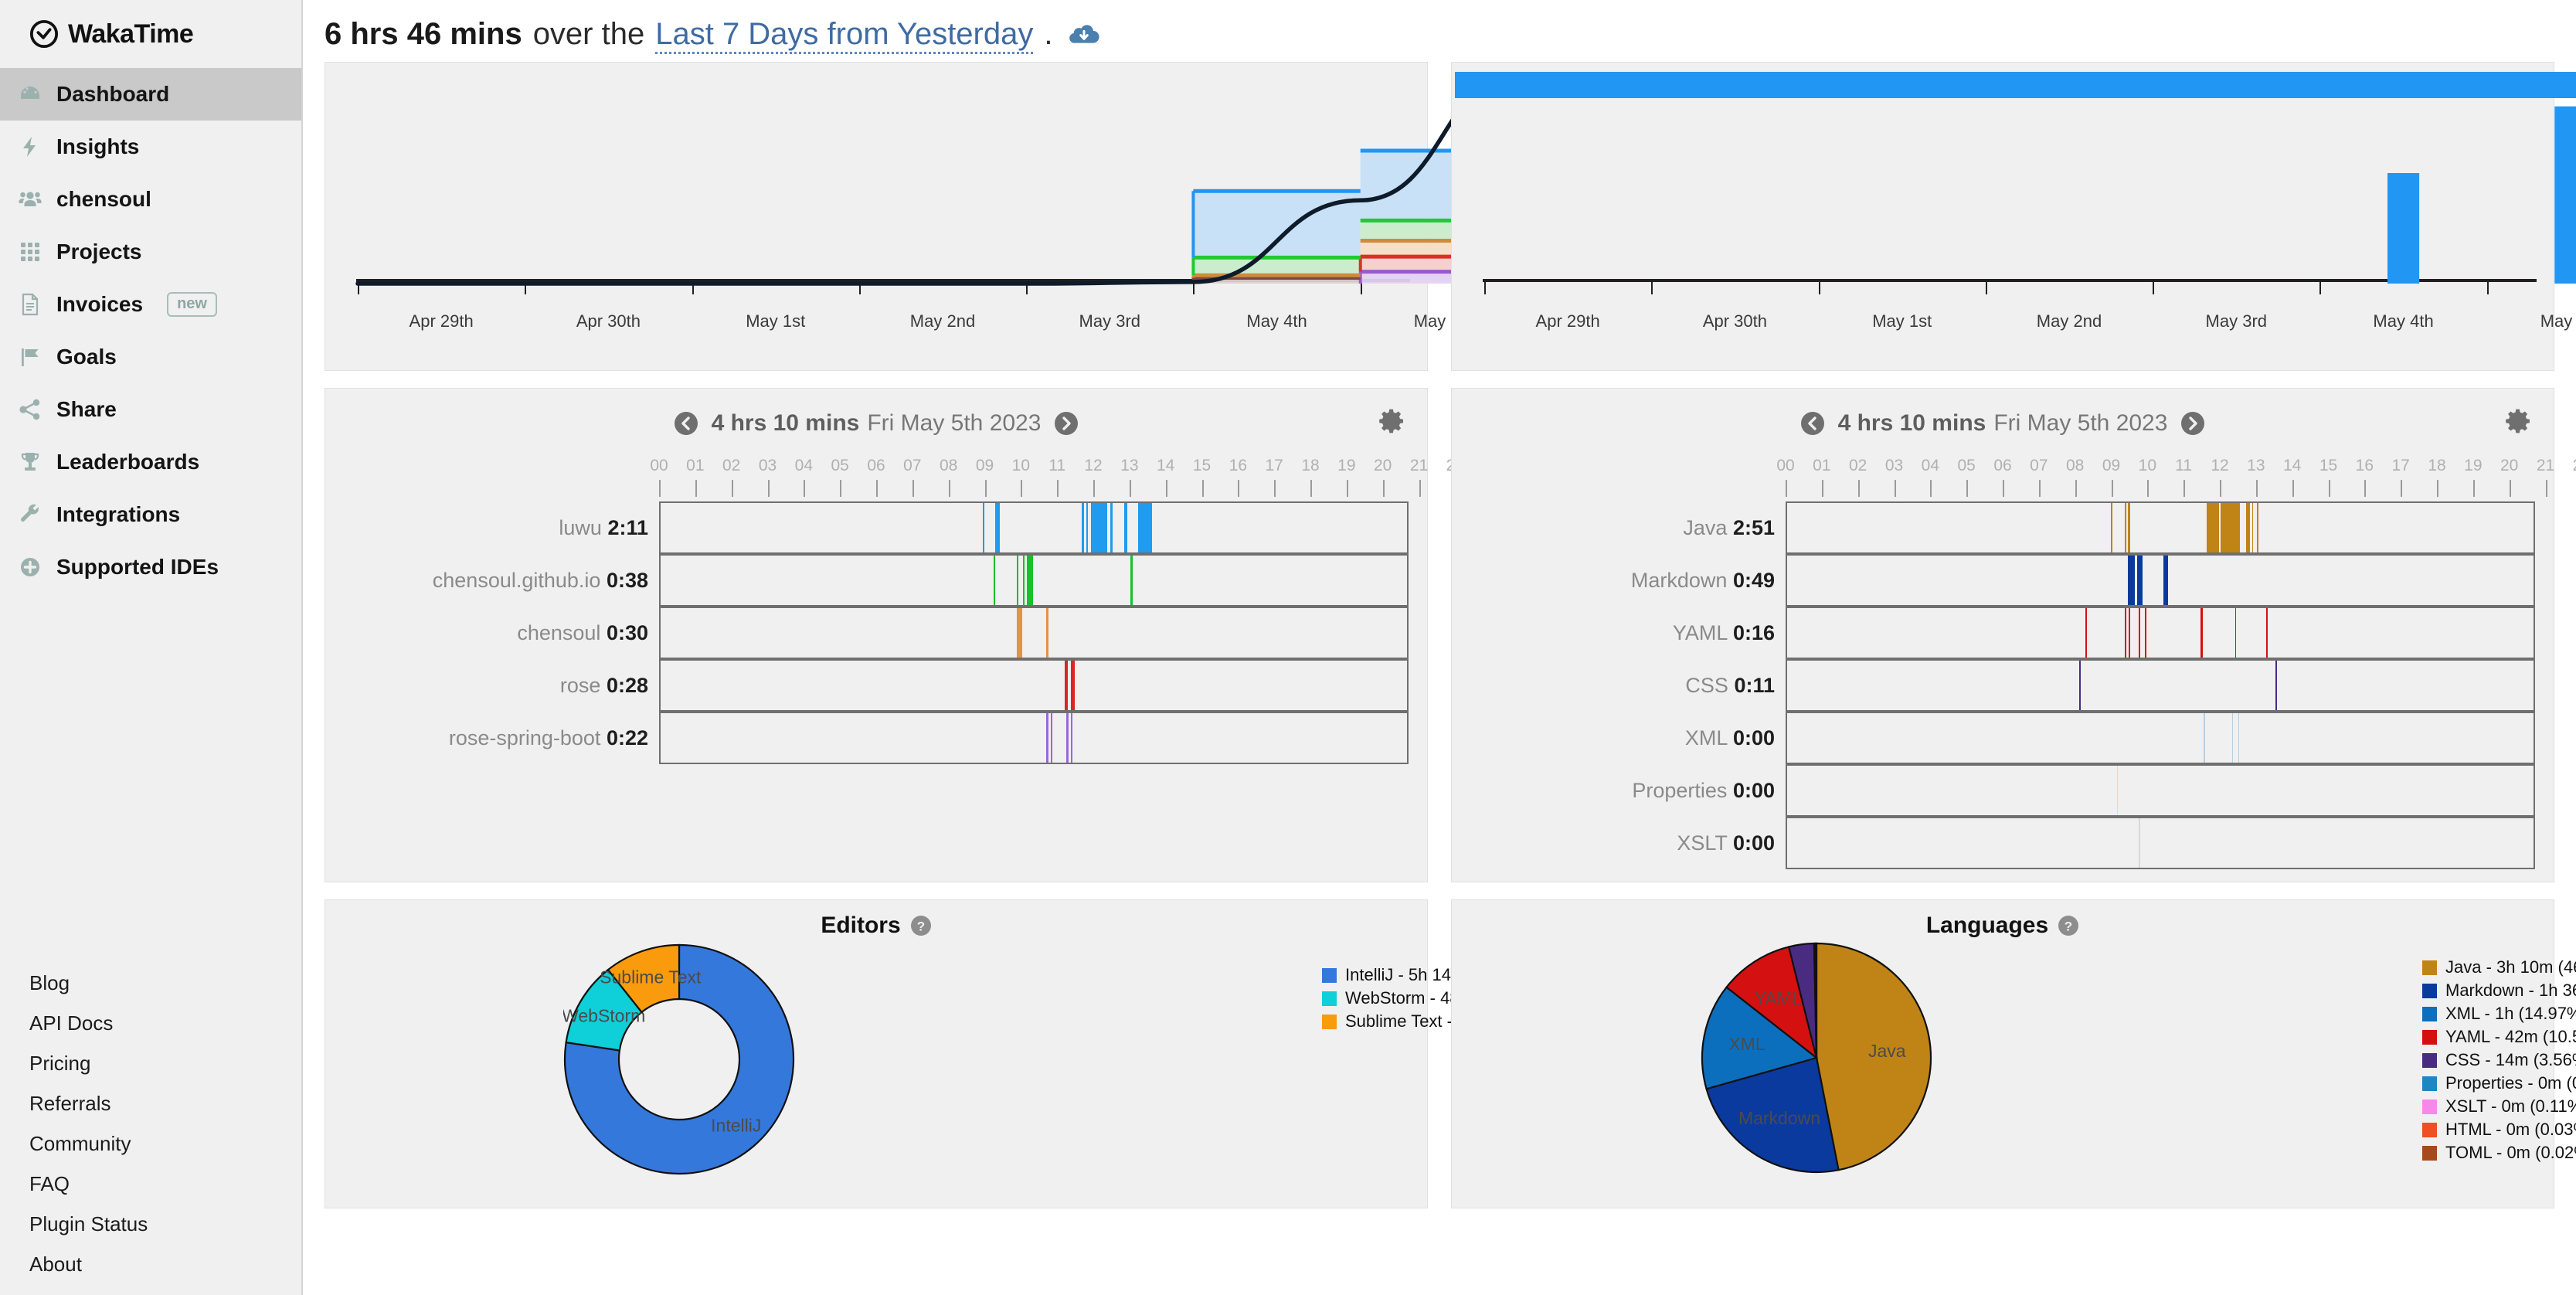  I want to click on share-nodes-icon, so click(30, 409).